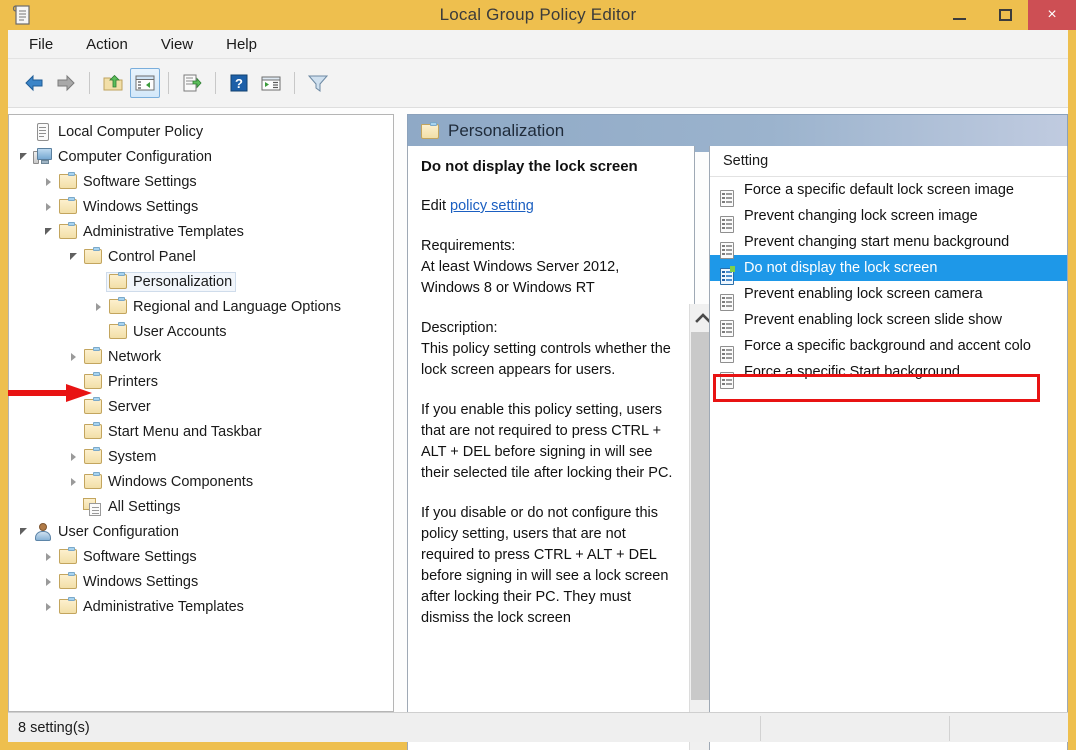 This screenshot has height=750, width=1076. I want to click on requirements-label: Requirements:, so click(468, 246).